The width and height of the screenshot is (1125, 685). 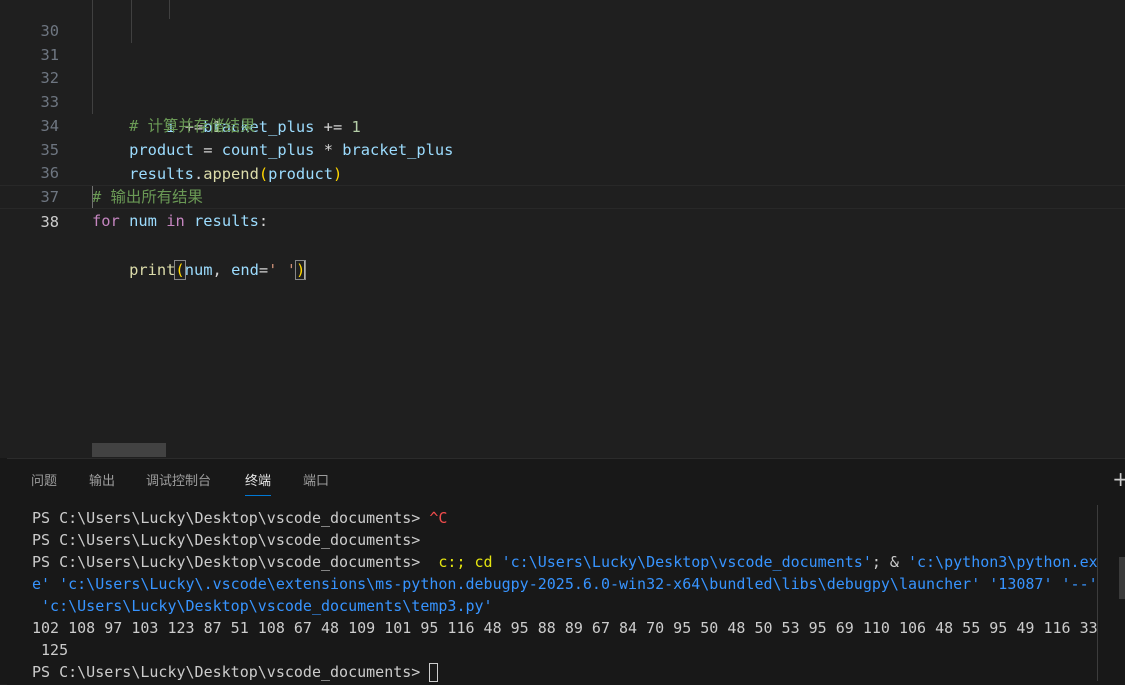 What do you see at coordinates (44, 482) in the screenshot?
I see `tab-problems: 问题` at bounding box center [44, 482].